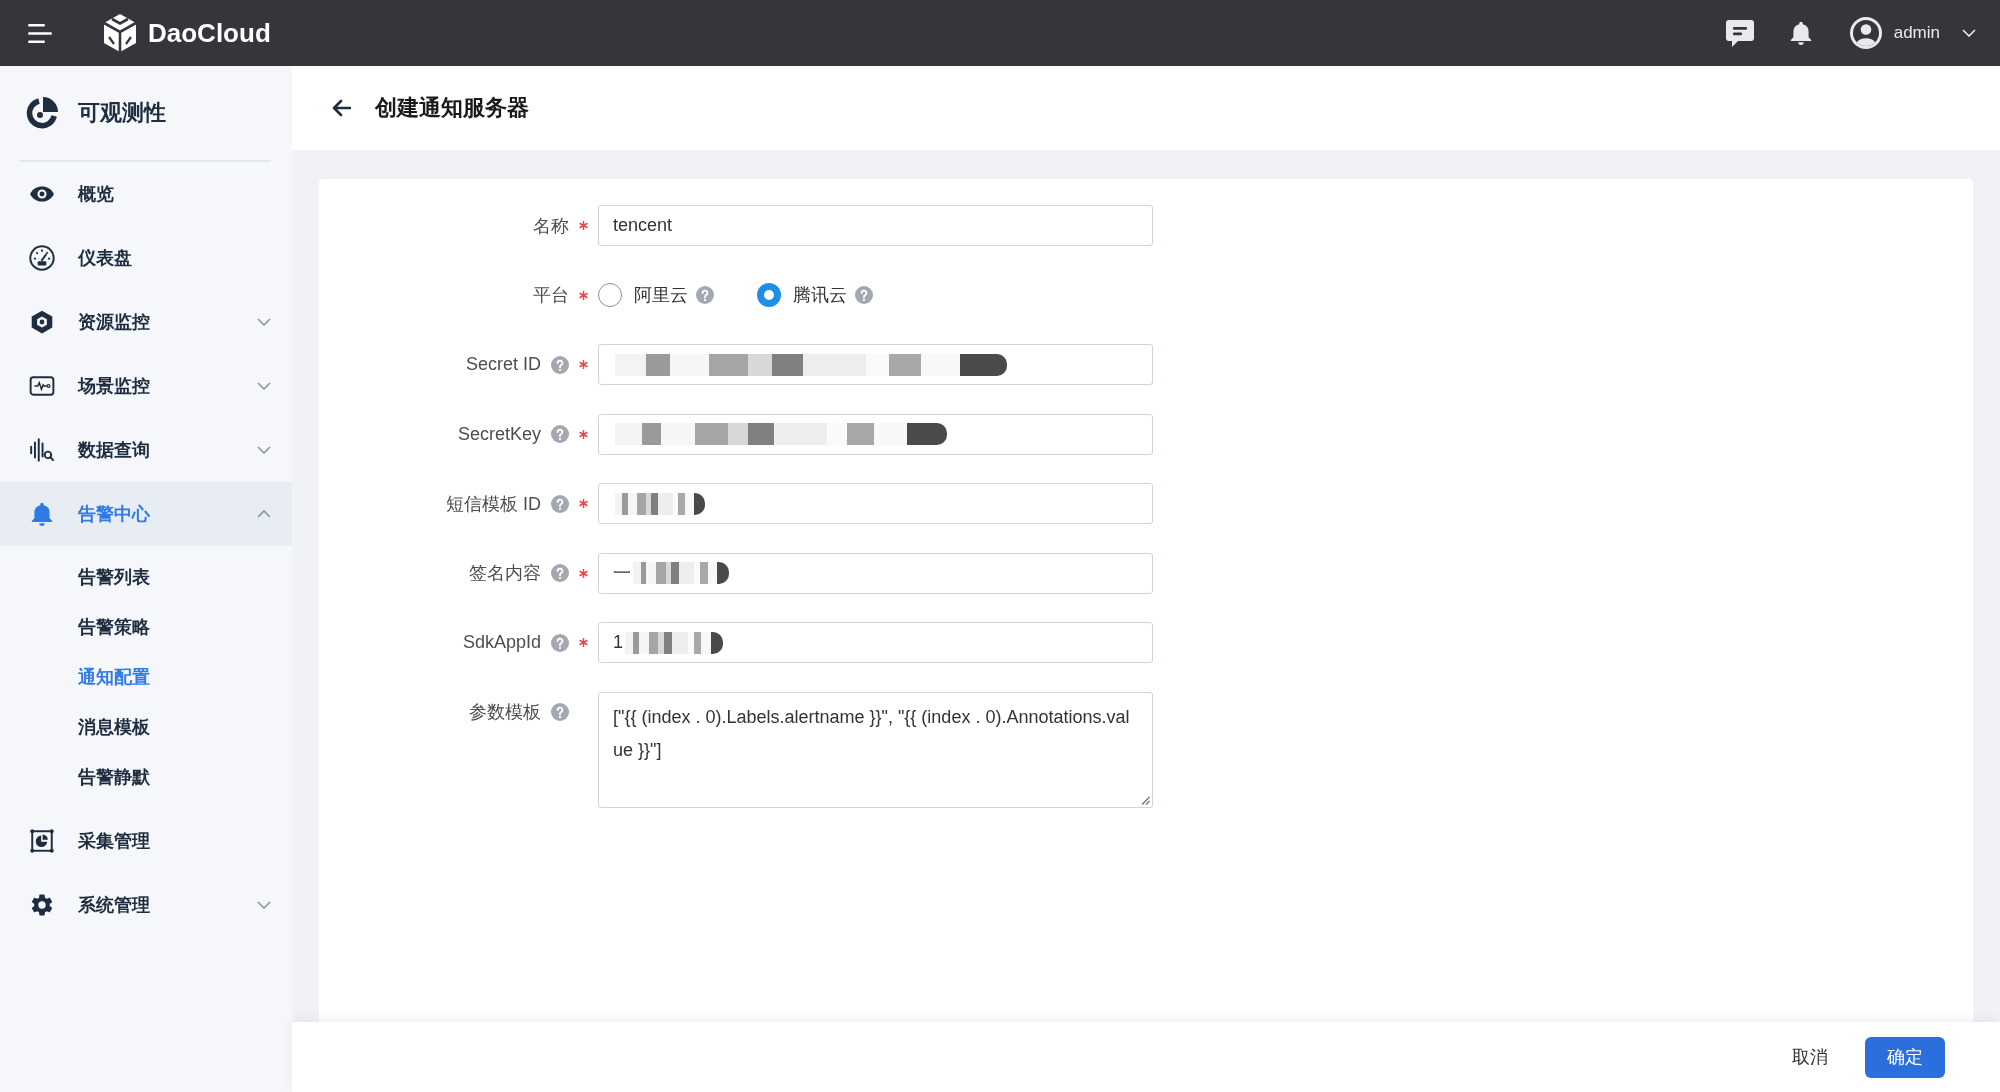 Image resolution: width=2000 pixels, height=1092 pixels. Describe the element at coordinates (122, 113) in the screenshot. I see `sidebar-title: 可观测性` at that location.